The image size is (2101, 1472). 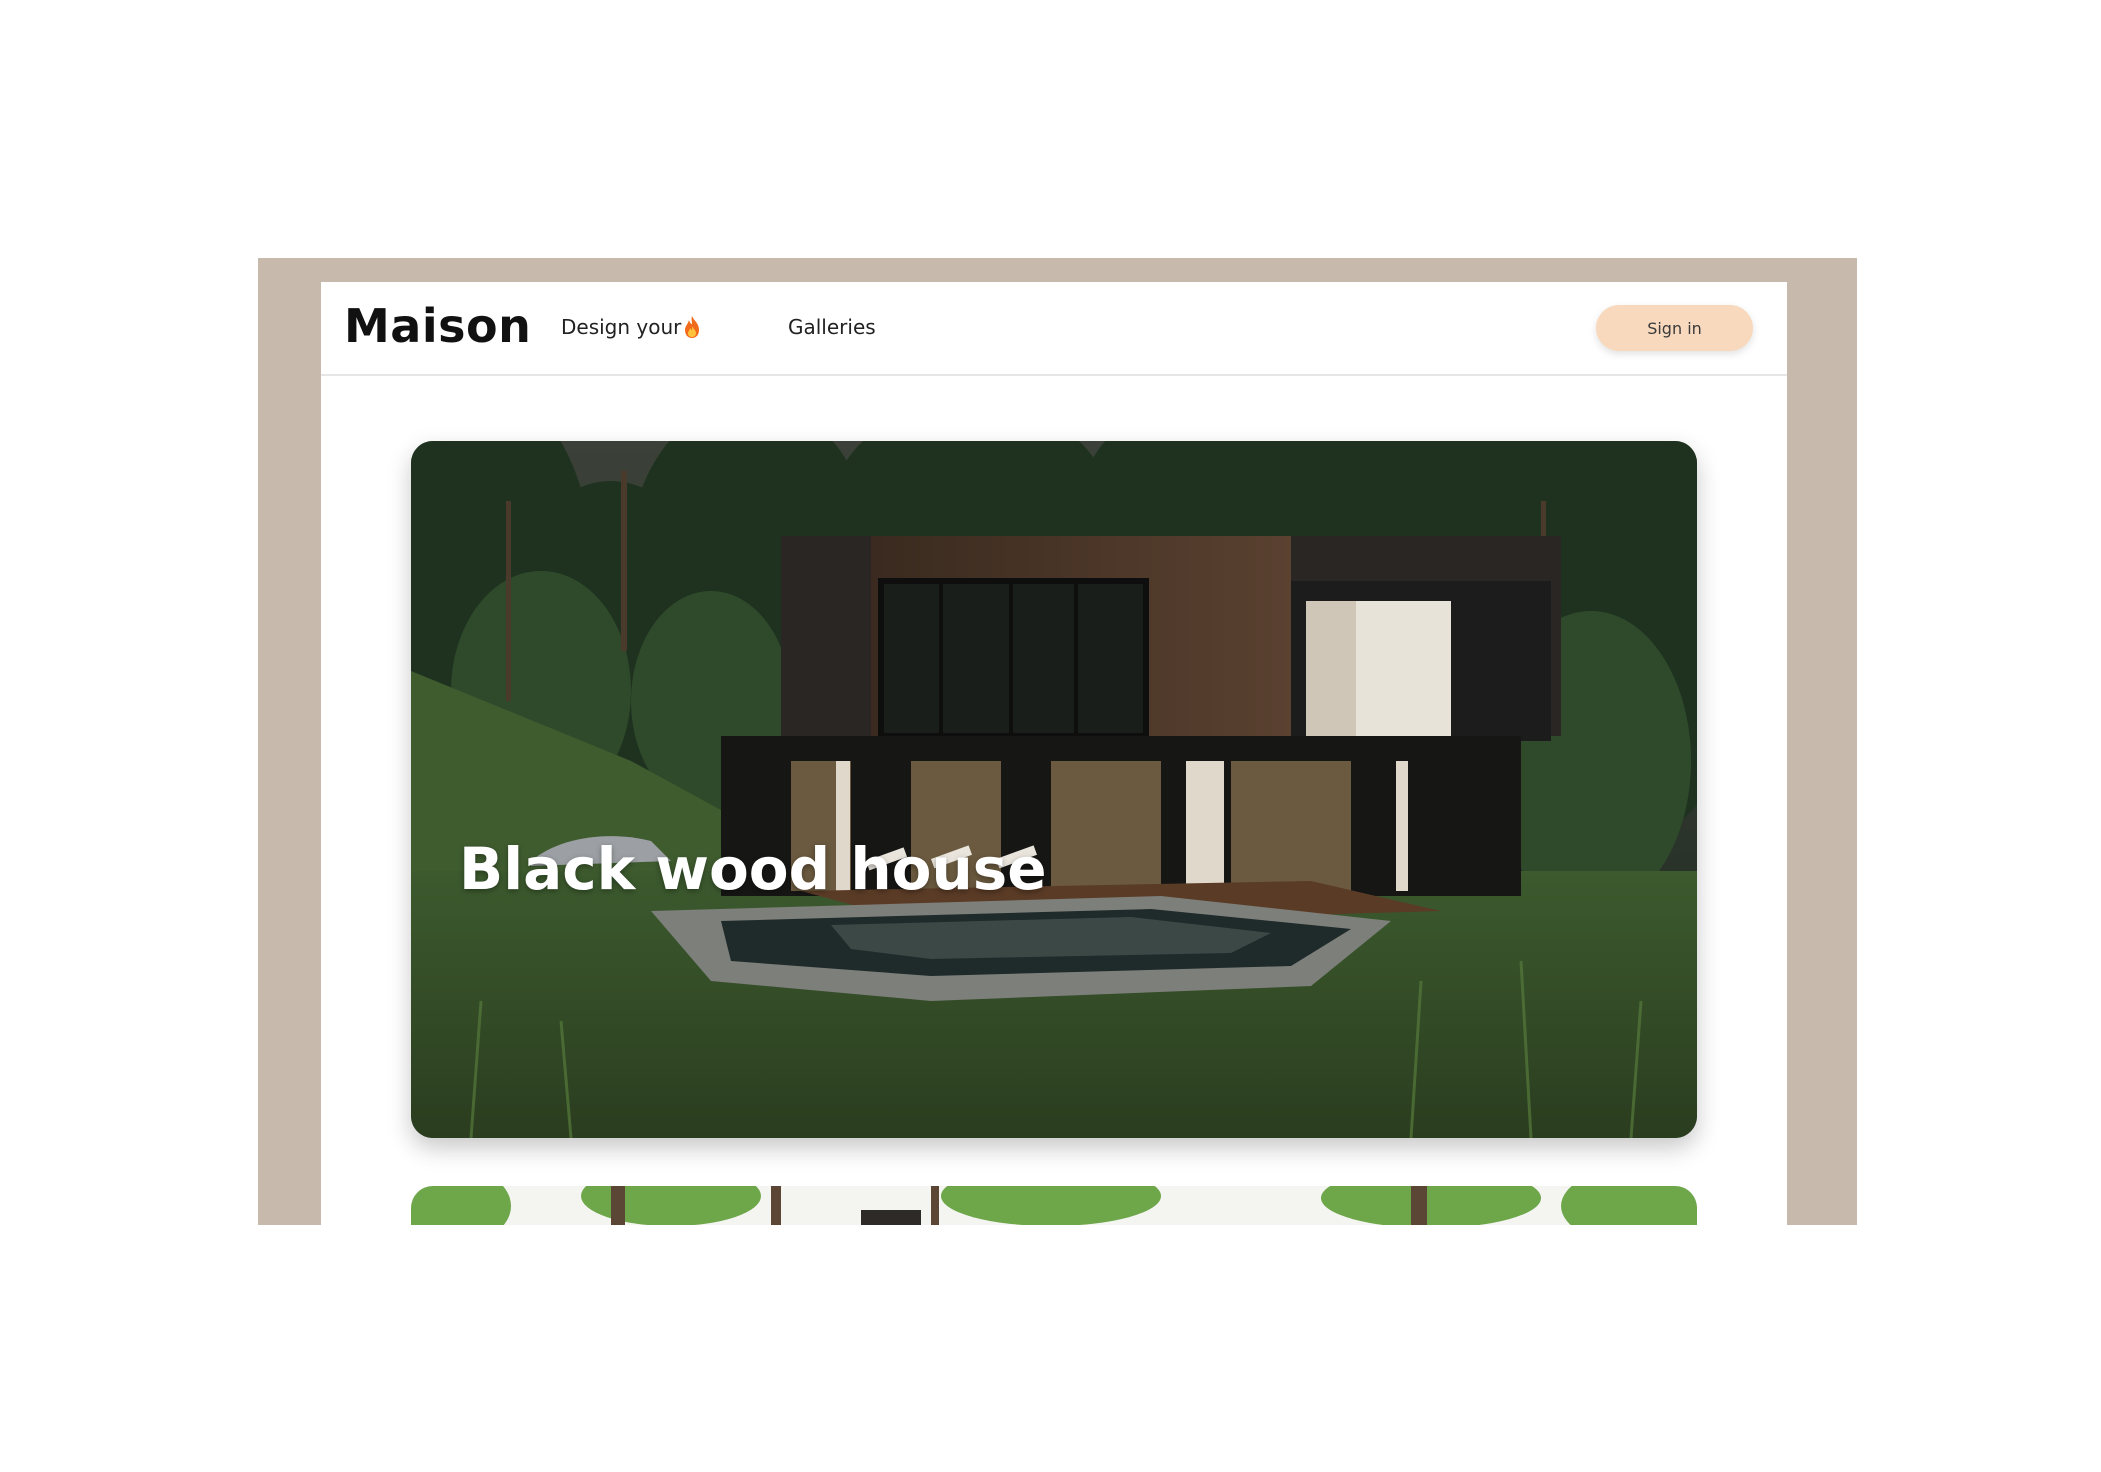 I want to click on nav-design-label: Design your, so click(x=621, y=327).